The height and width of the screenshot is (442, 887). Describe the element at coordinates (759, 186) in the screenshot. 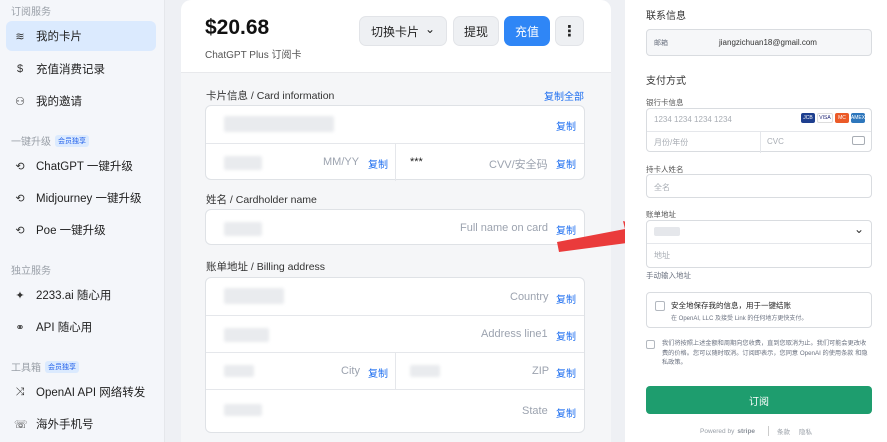

I see `cardholder-name-input: 全名` at that location.